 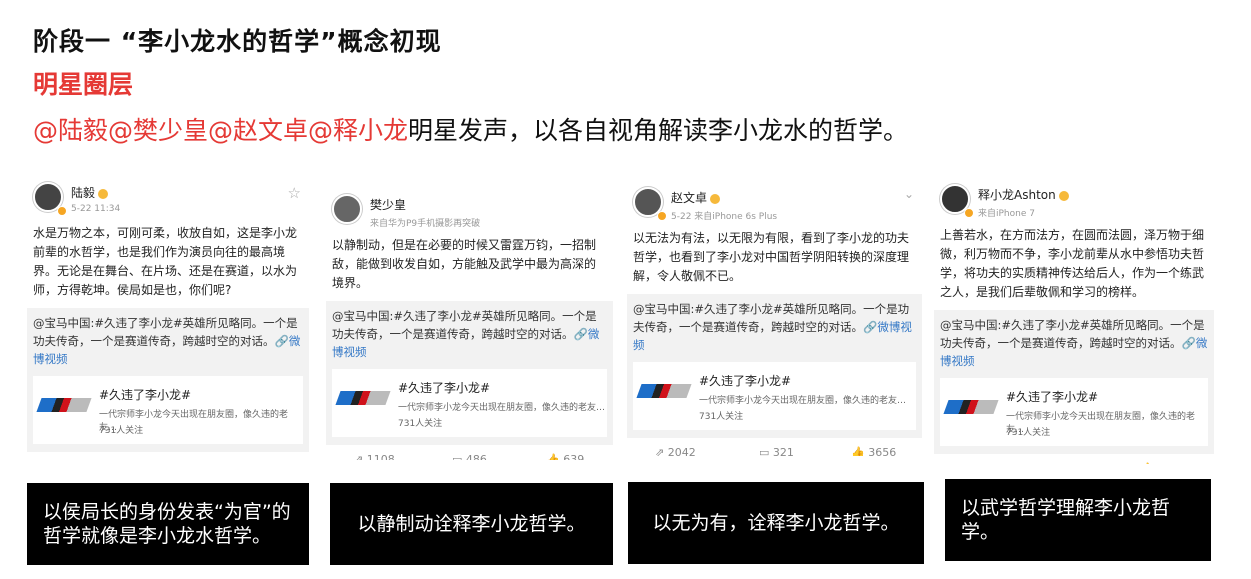 I want to click on post-meta: 来自华为P9手机摄影再突破, so click(x=425, y=224).